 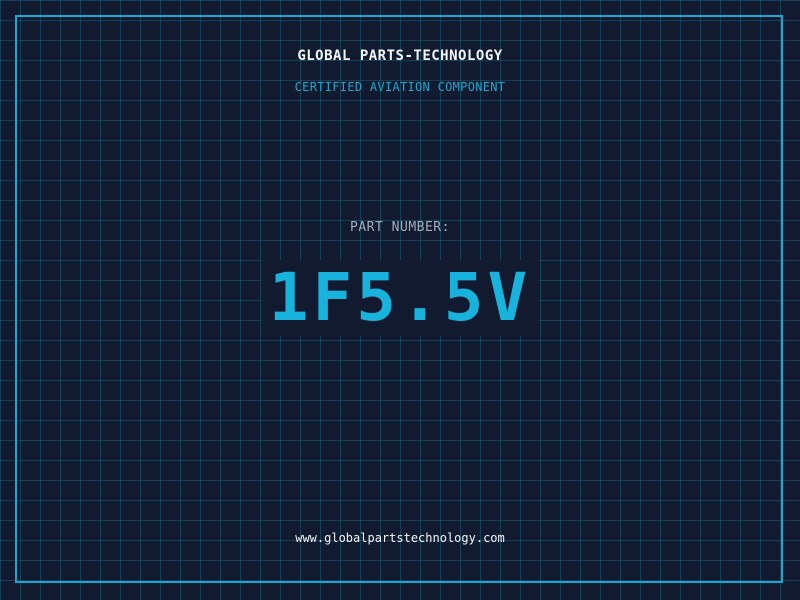 What do you see at coordinates (400, 87) in the screenshot?
I see `certification-subtitle: CERTIFIED AVIATION COMPONENT` at bounding box center [400, 87].